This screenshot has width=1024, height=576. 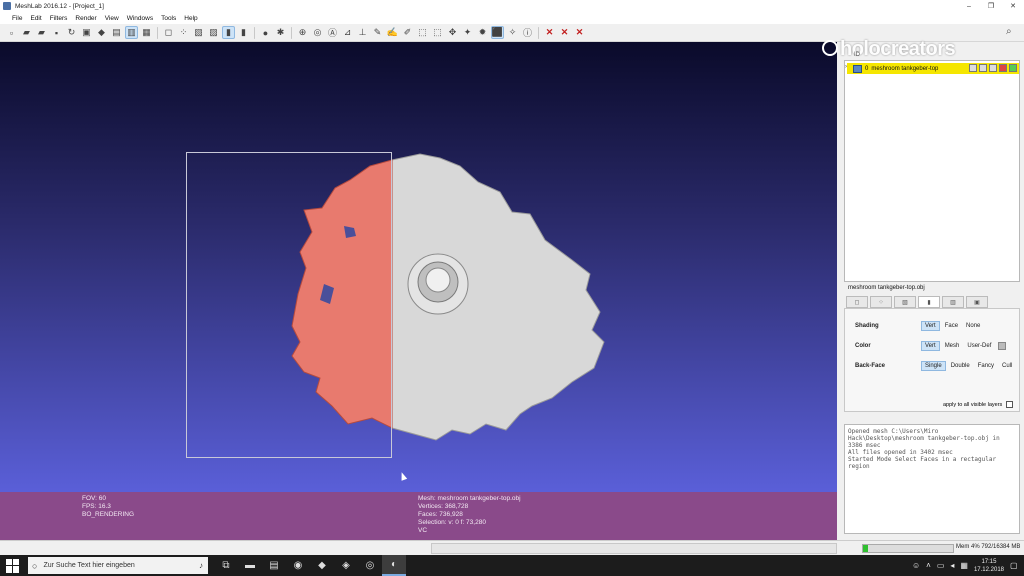 I want to click on layers-icon: ▥, so click(x=131, y=32).